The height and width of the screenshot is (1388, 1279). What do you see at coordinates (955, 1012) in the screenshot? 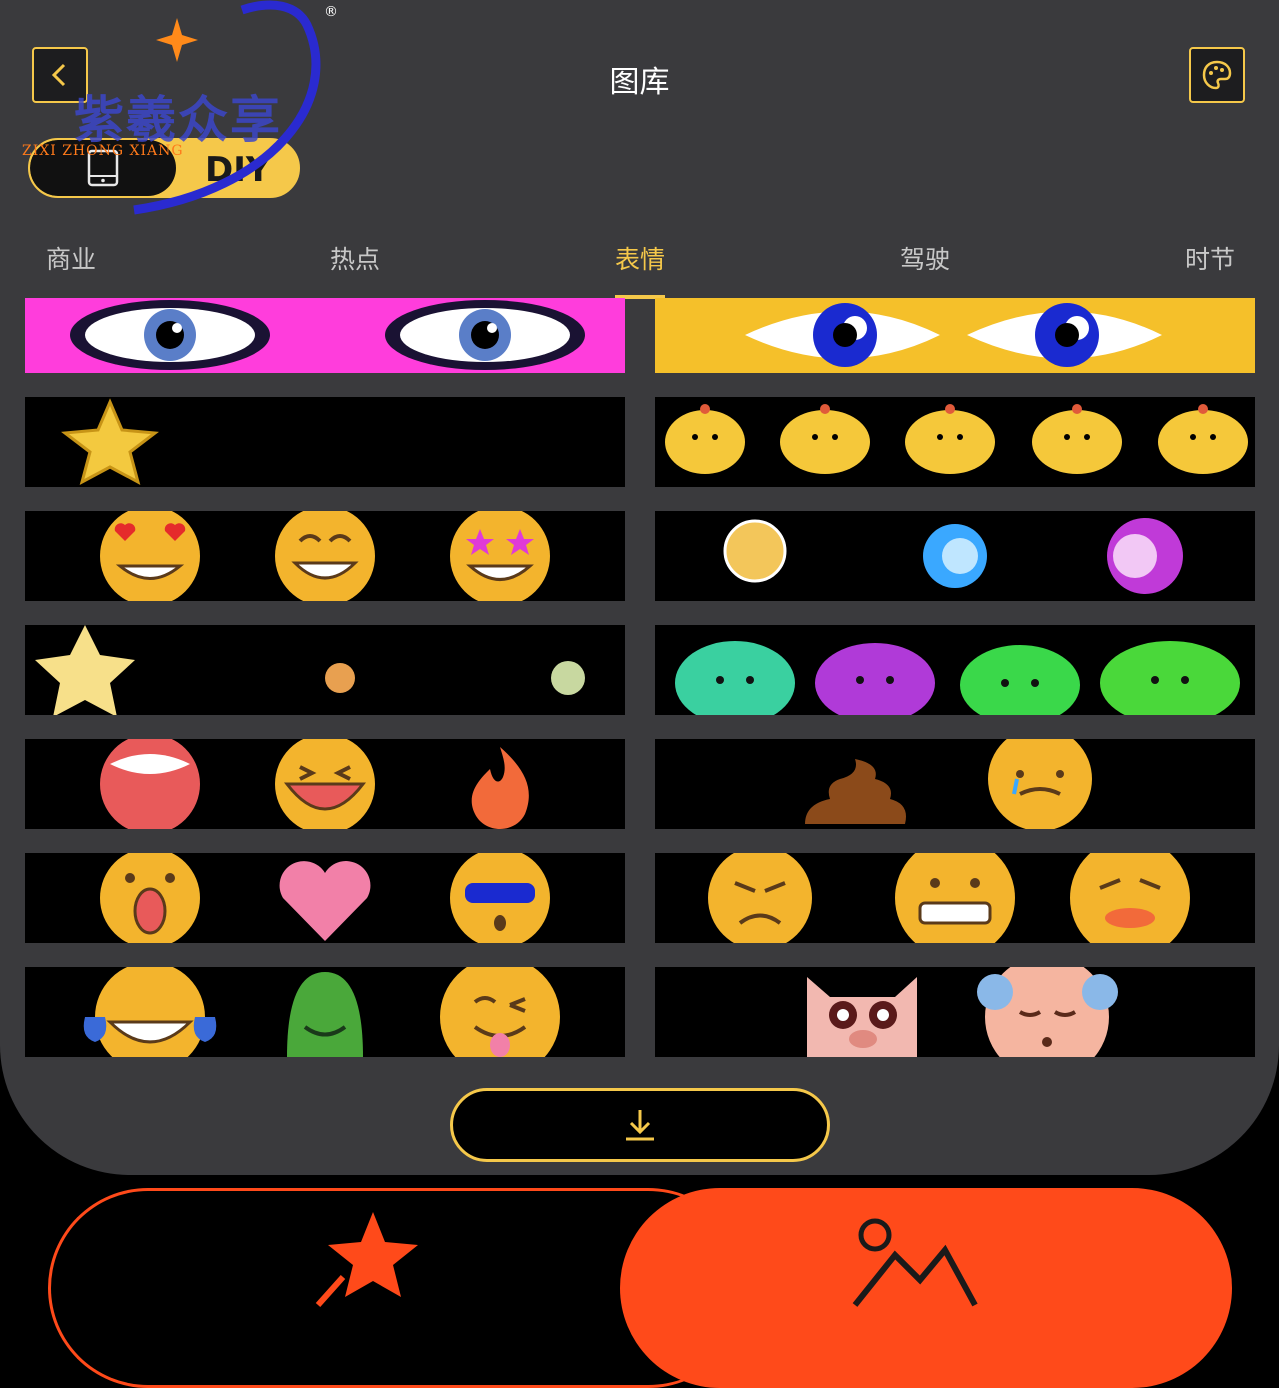
I see `gallery-item-pig-grandpa` at bounding box center [955, 1012].